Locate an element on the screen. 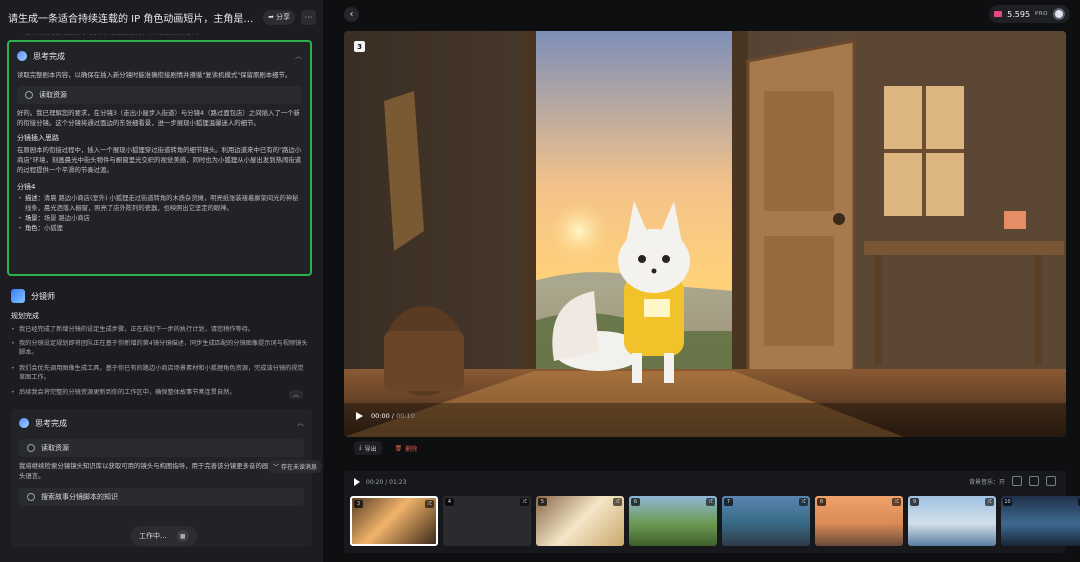  chat-header: 请生成一条适合持续连载的 IP 角色动画短片，主角是一只固定设… ➦分享 ··· is located at coordinates (161, 17).